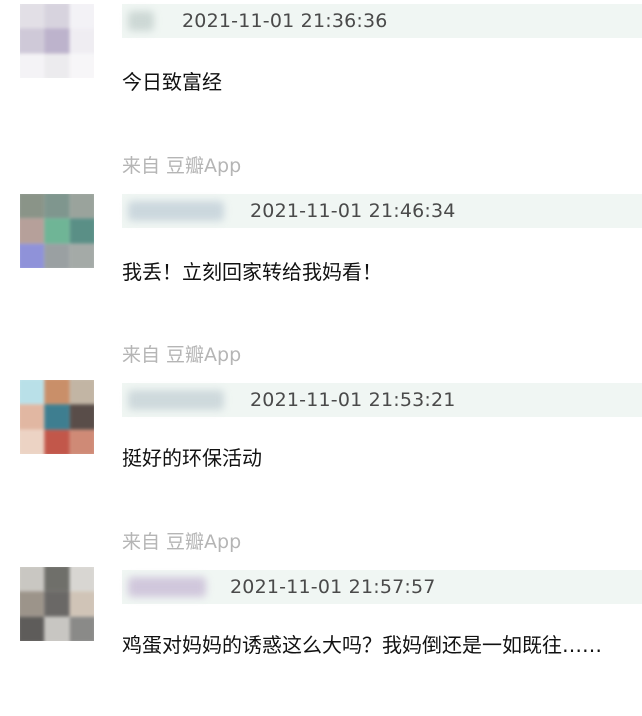  What do you see at coordinates (172, 82) in the screenshot?
I see `comment-text: 今日致富经` at bounding box center [172, 82].